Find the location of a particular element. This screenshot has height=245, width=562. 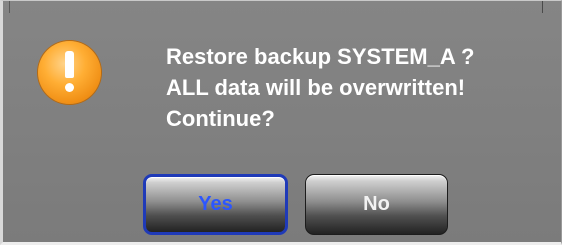

no-button: No is located at coordinates (376, 204).